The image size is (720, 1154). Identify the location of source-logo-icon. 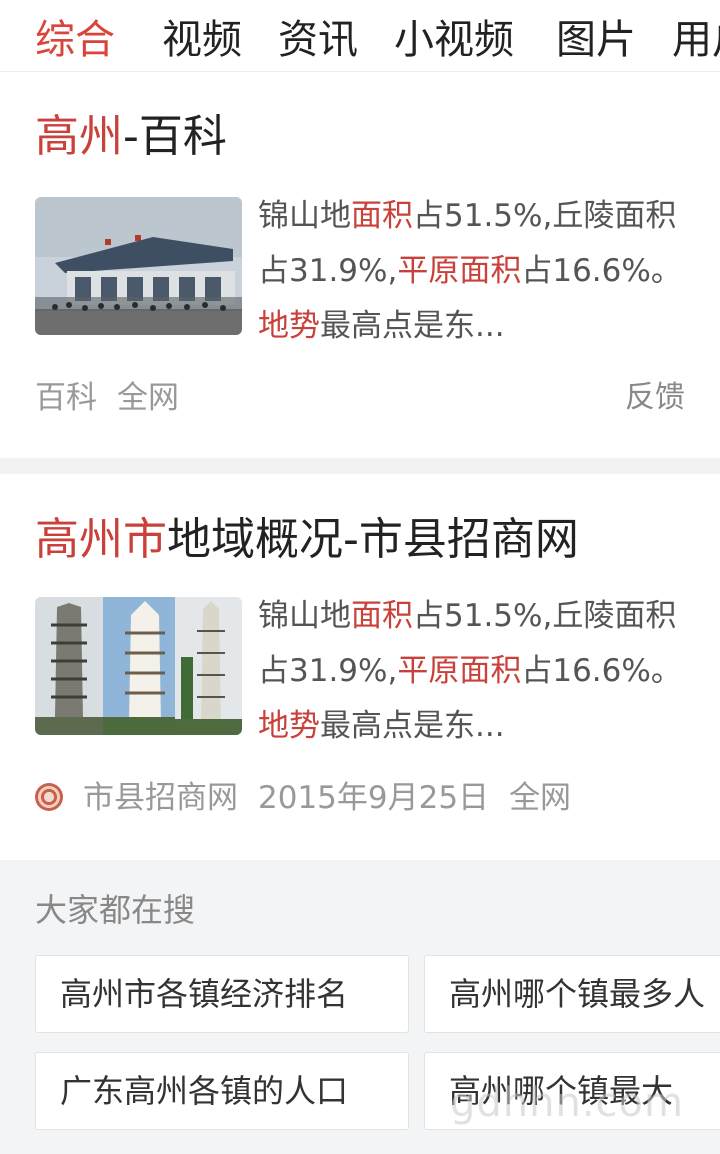
(49, 797).